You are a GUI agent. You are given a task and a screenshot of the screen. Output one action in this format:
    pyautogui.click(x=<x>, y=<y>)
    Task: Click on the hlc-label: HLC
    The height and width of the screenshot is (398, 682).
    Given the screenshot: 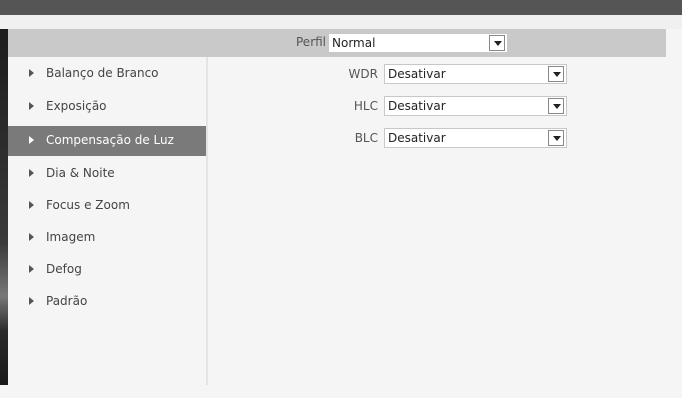 What is the action you would take?
    pyautogui.click(x=365, y=106)
    